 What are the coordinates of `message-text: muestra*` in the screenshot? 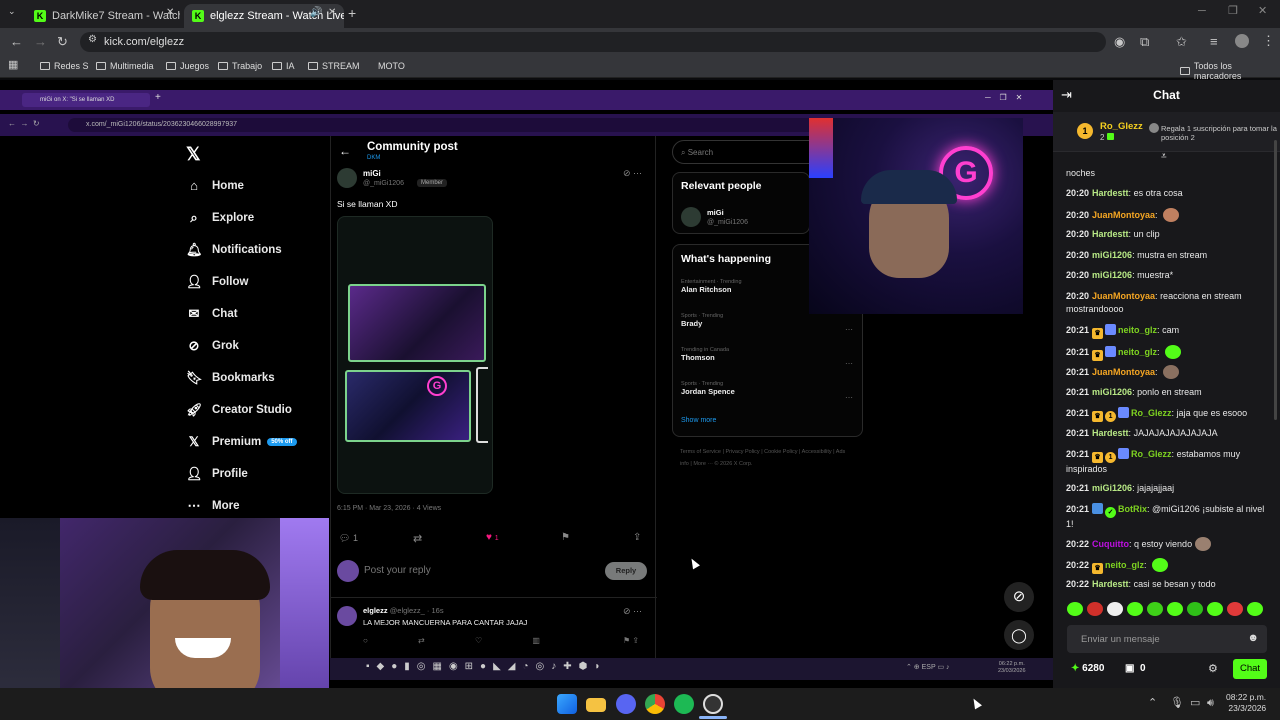 It's located at (1155, 275).